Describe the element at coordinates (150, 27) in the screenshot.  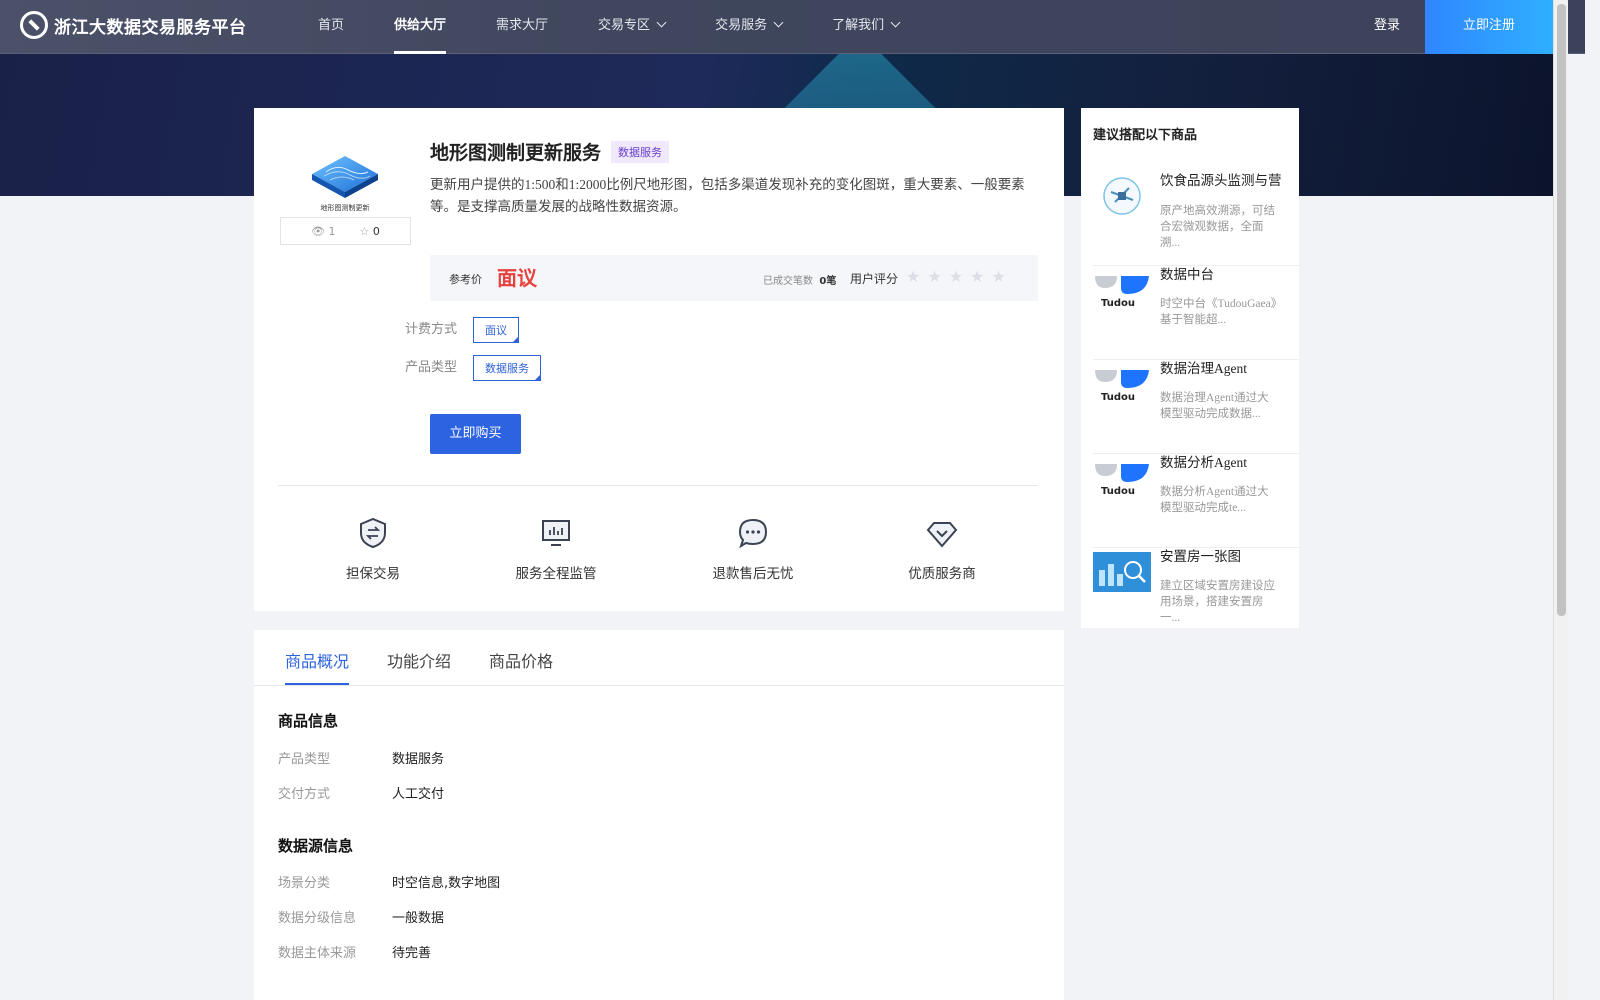
I see `logo-text: 浙江大数据交易服务平台` at that location.